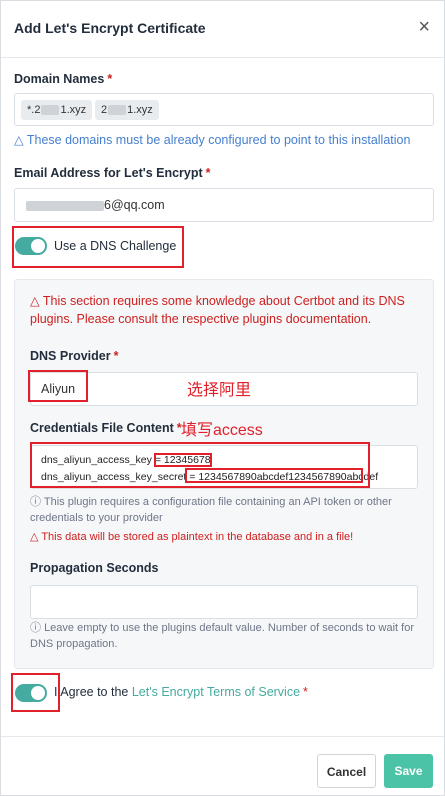  What do you see at coordinates (222, 766) in the screenshot?
I see `modal-footer: Cancel Save` at bounding box center [222, 766].